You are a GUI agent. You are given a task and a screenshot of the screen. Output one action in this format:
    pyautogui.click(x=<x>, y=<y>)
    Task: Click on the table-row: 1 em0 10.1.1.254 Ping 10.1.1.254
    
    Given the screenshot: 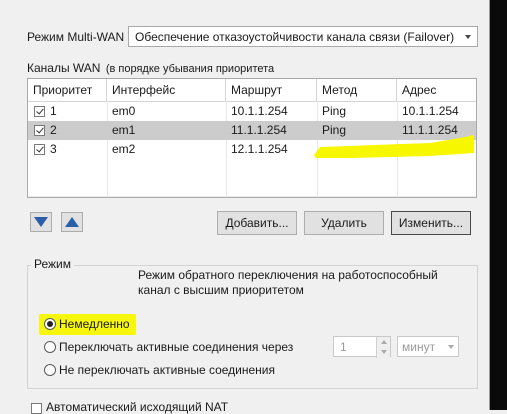 What is the action you would take?
    pyautogui.click(x=252, y=111)
    